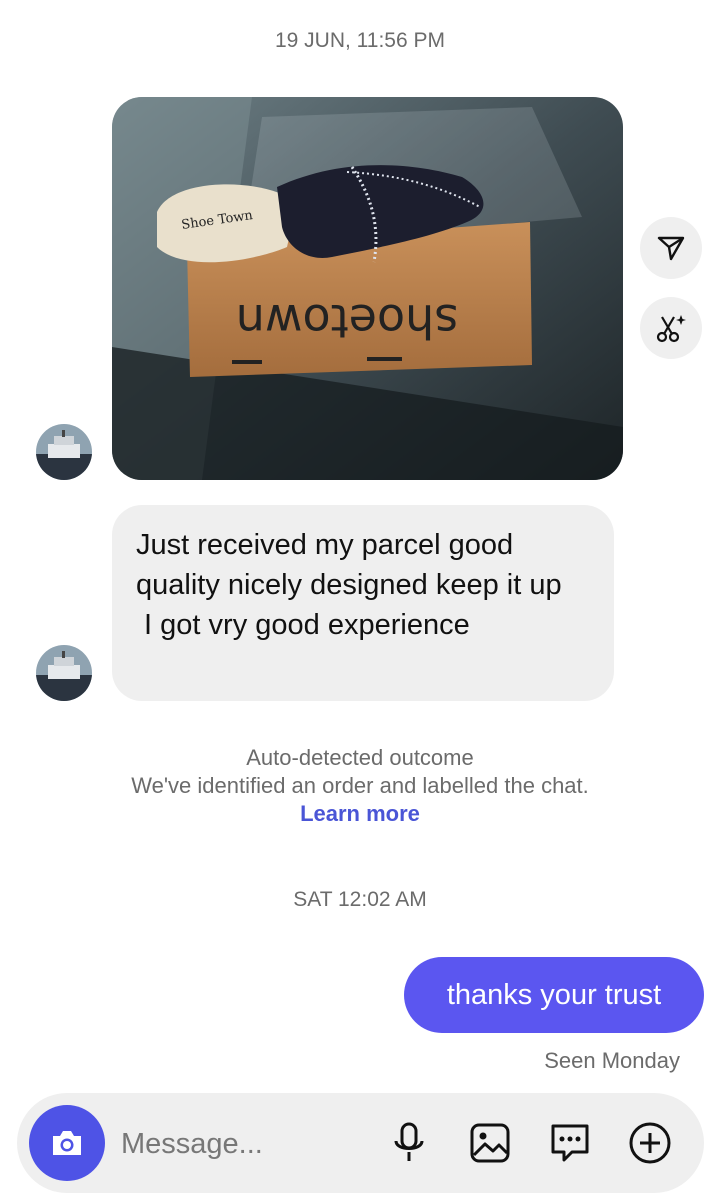  I want to click on message-text: thanks your trust, so click(554, 994).